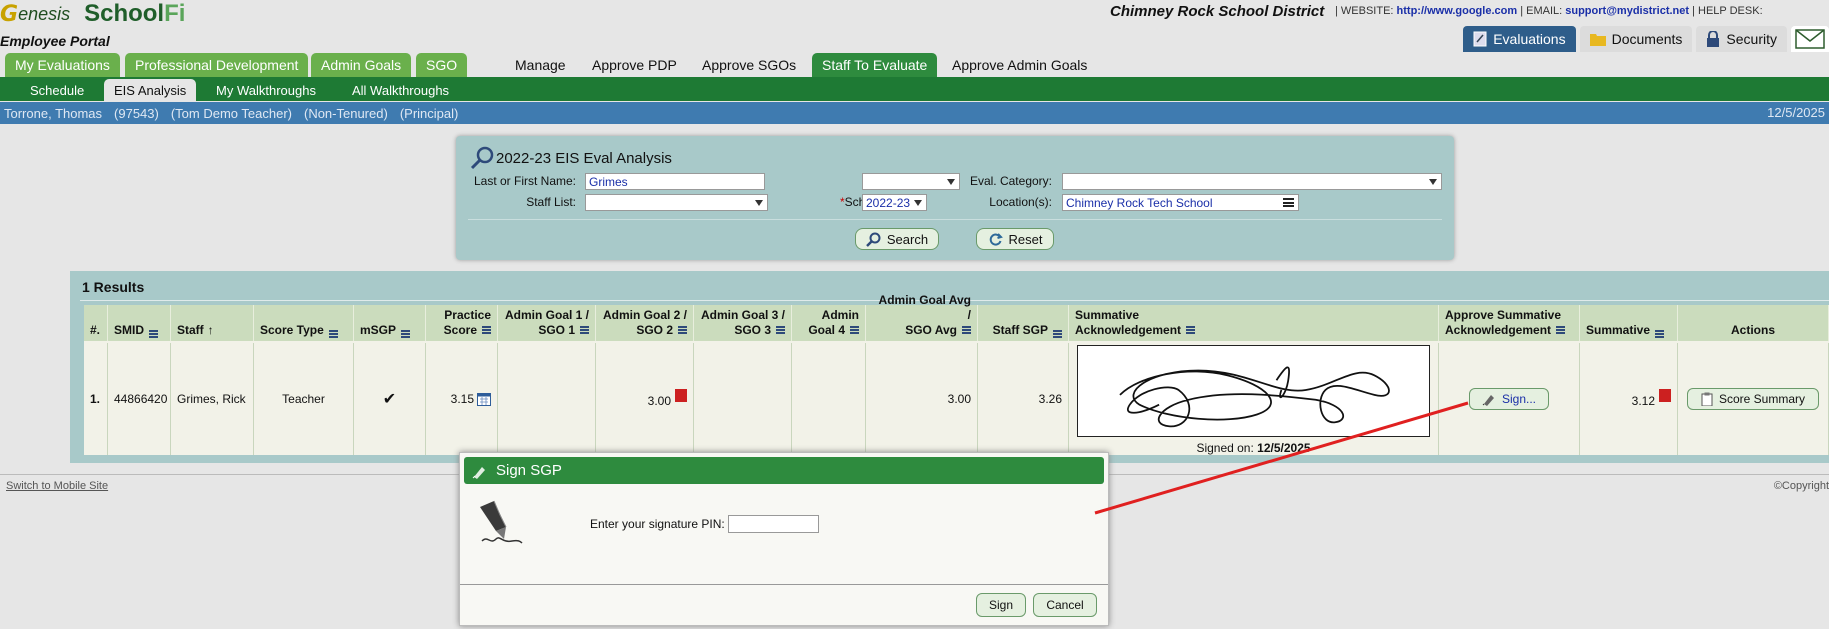  I want to click on cell-score-type: Teacher, so click(304, 399).